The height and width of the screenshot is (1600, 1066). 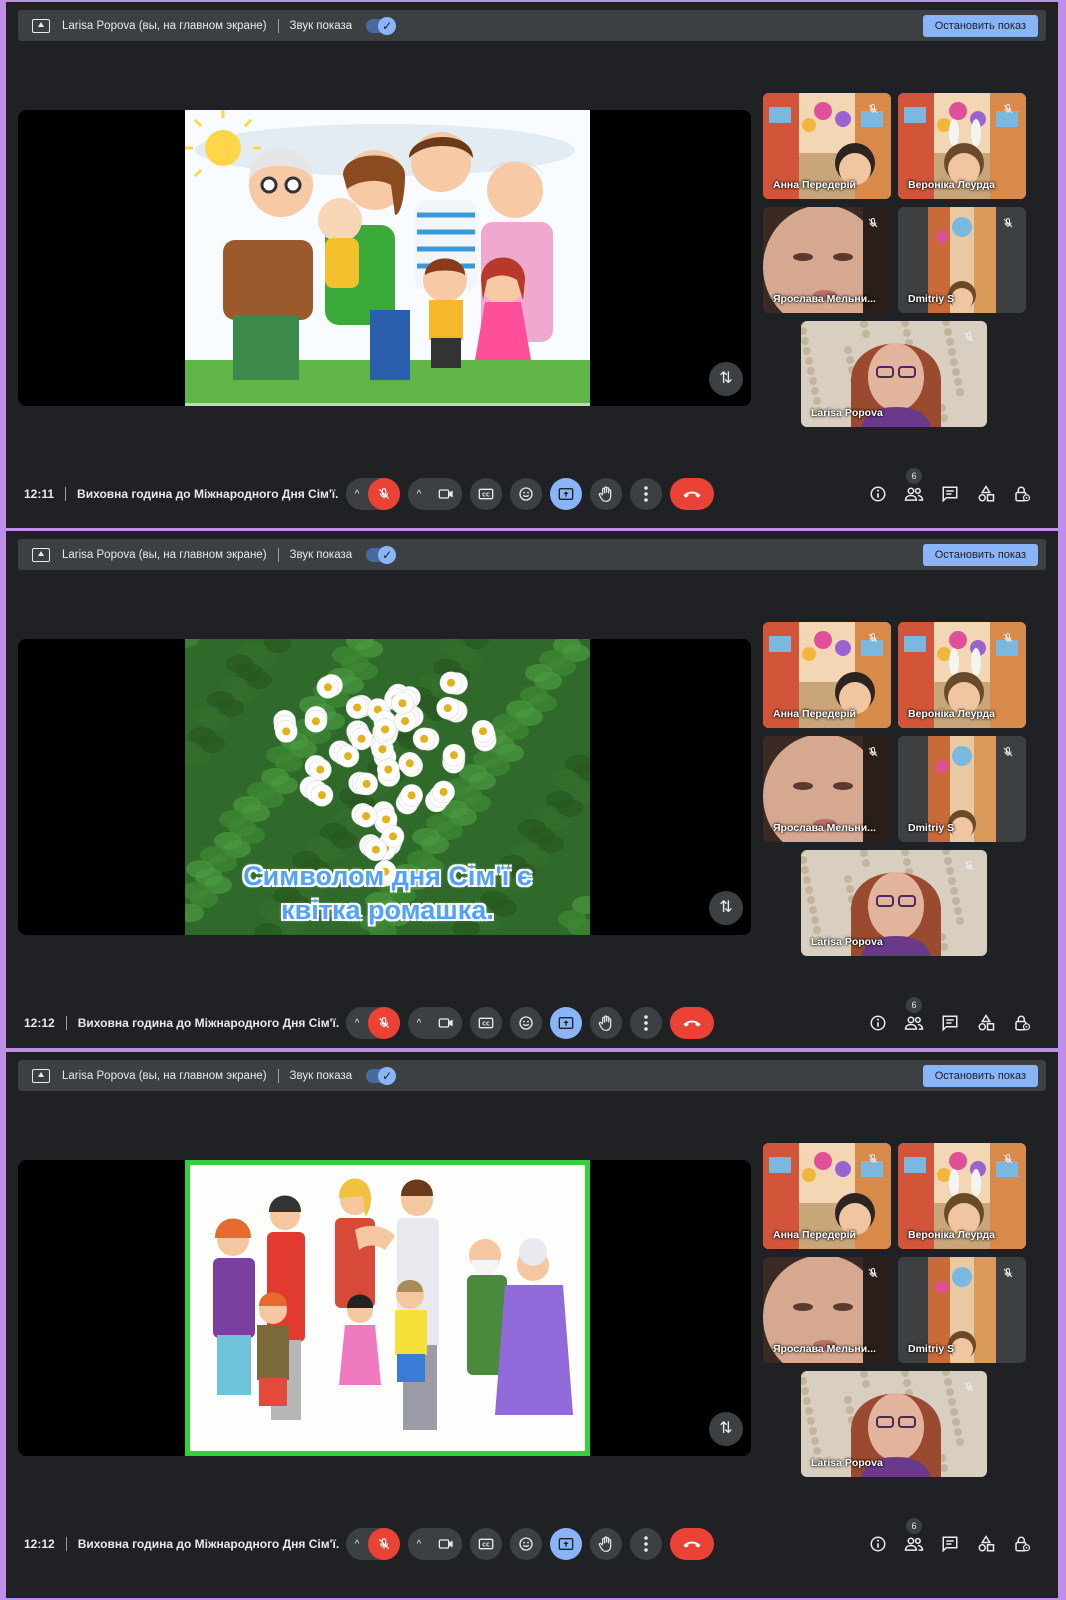 What do you see at coordinates (814, 1235) in the screenshot?
I see `participant-name: Анна Передерій` at bounding box center [814, 1235].